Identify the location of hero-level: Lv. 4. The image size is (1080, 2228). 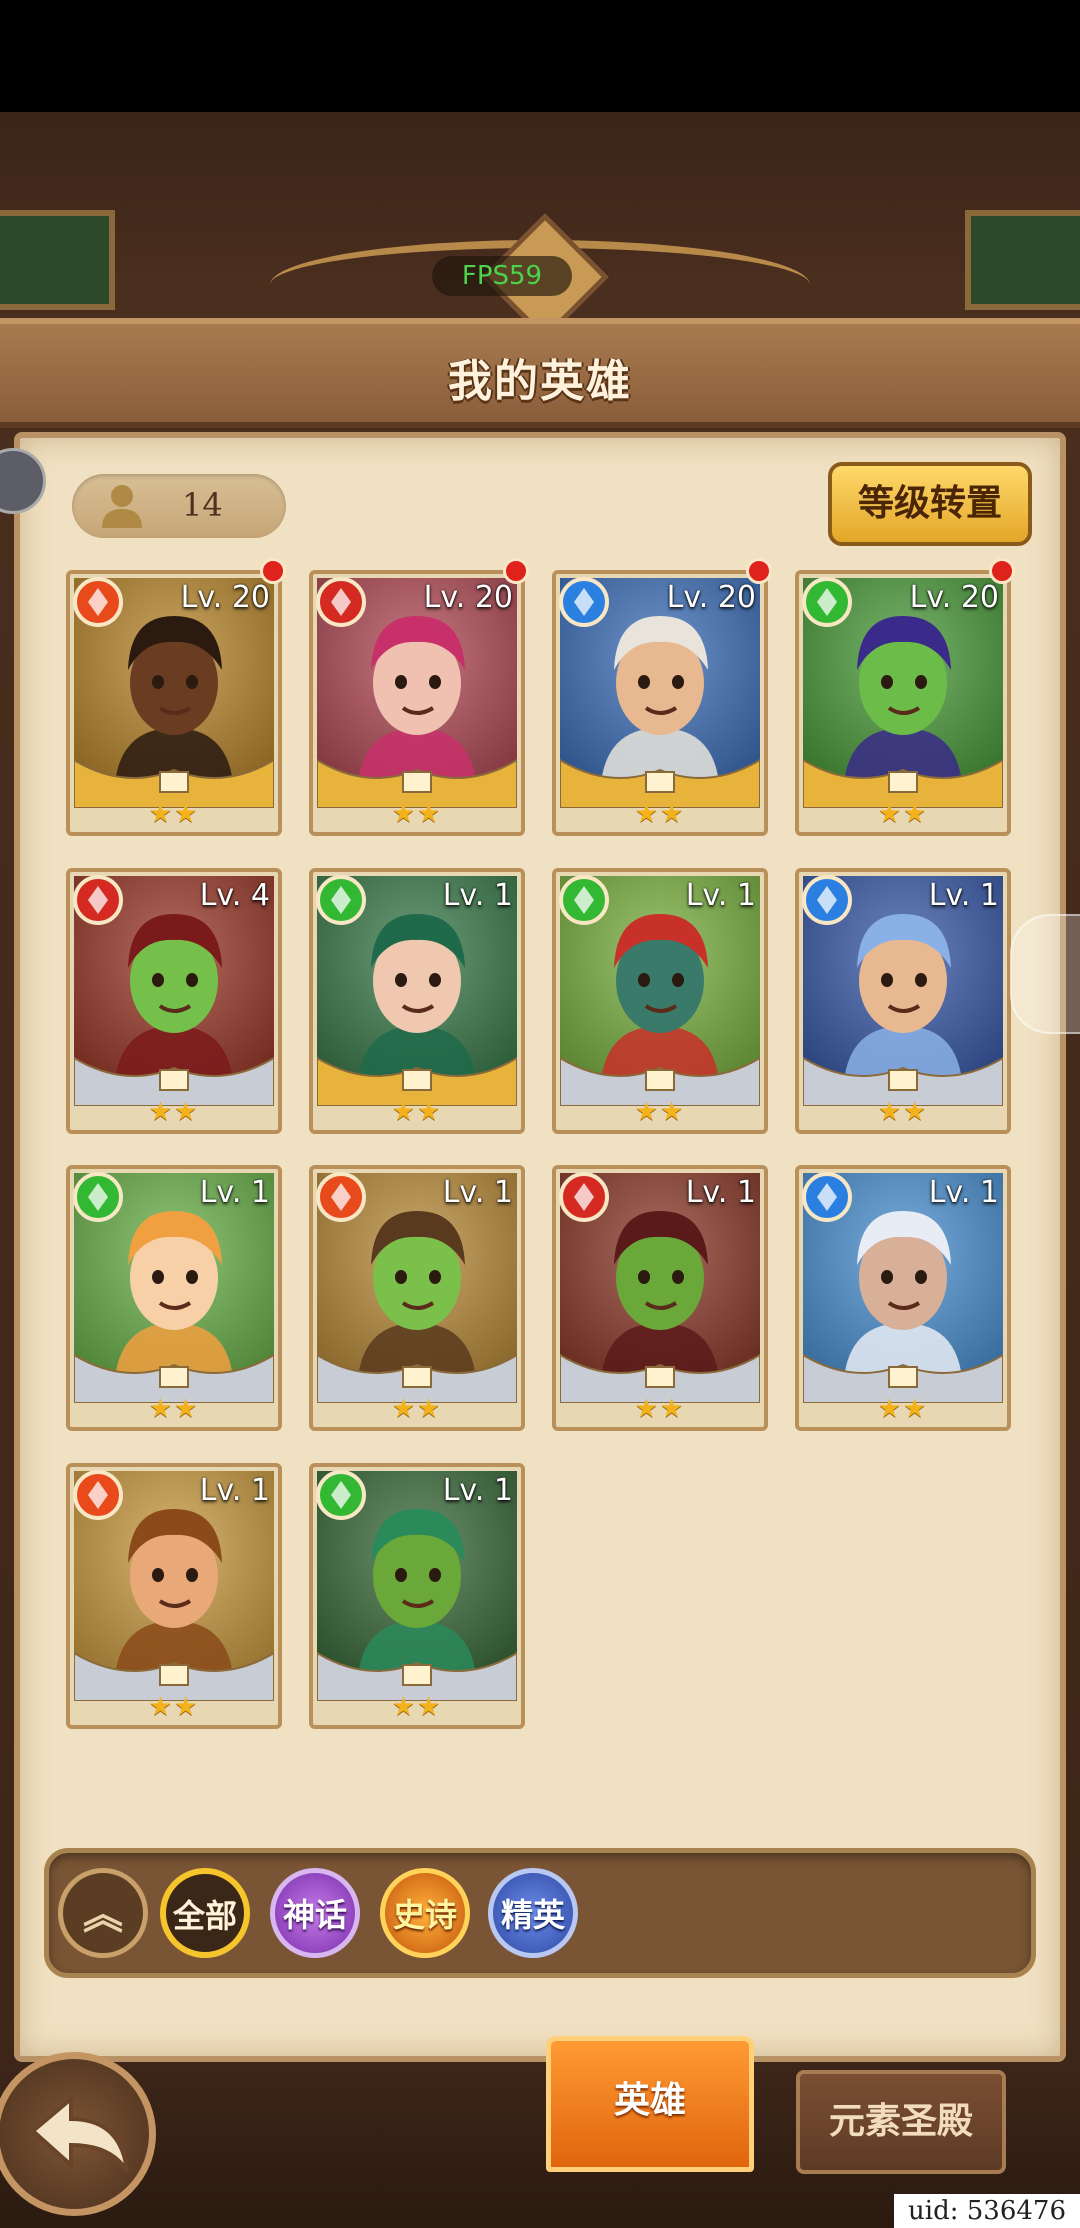
(234, 895).